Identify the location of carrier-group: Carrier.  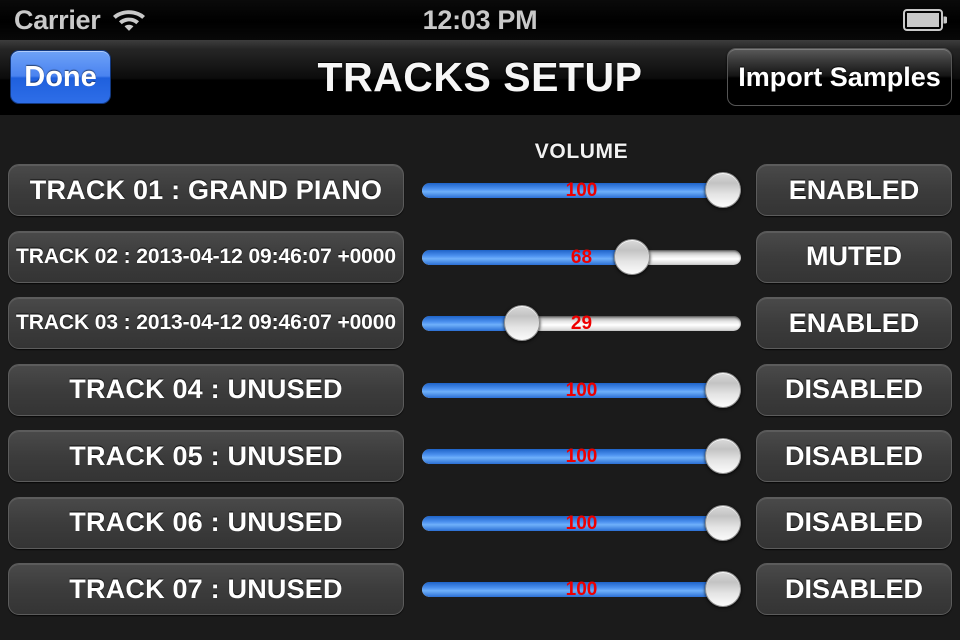
(80, 20).